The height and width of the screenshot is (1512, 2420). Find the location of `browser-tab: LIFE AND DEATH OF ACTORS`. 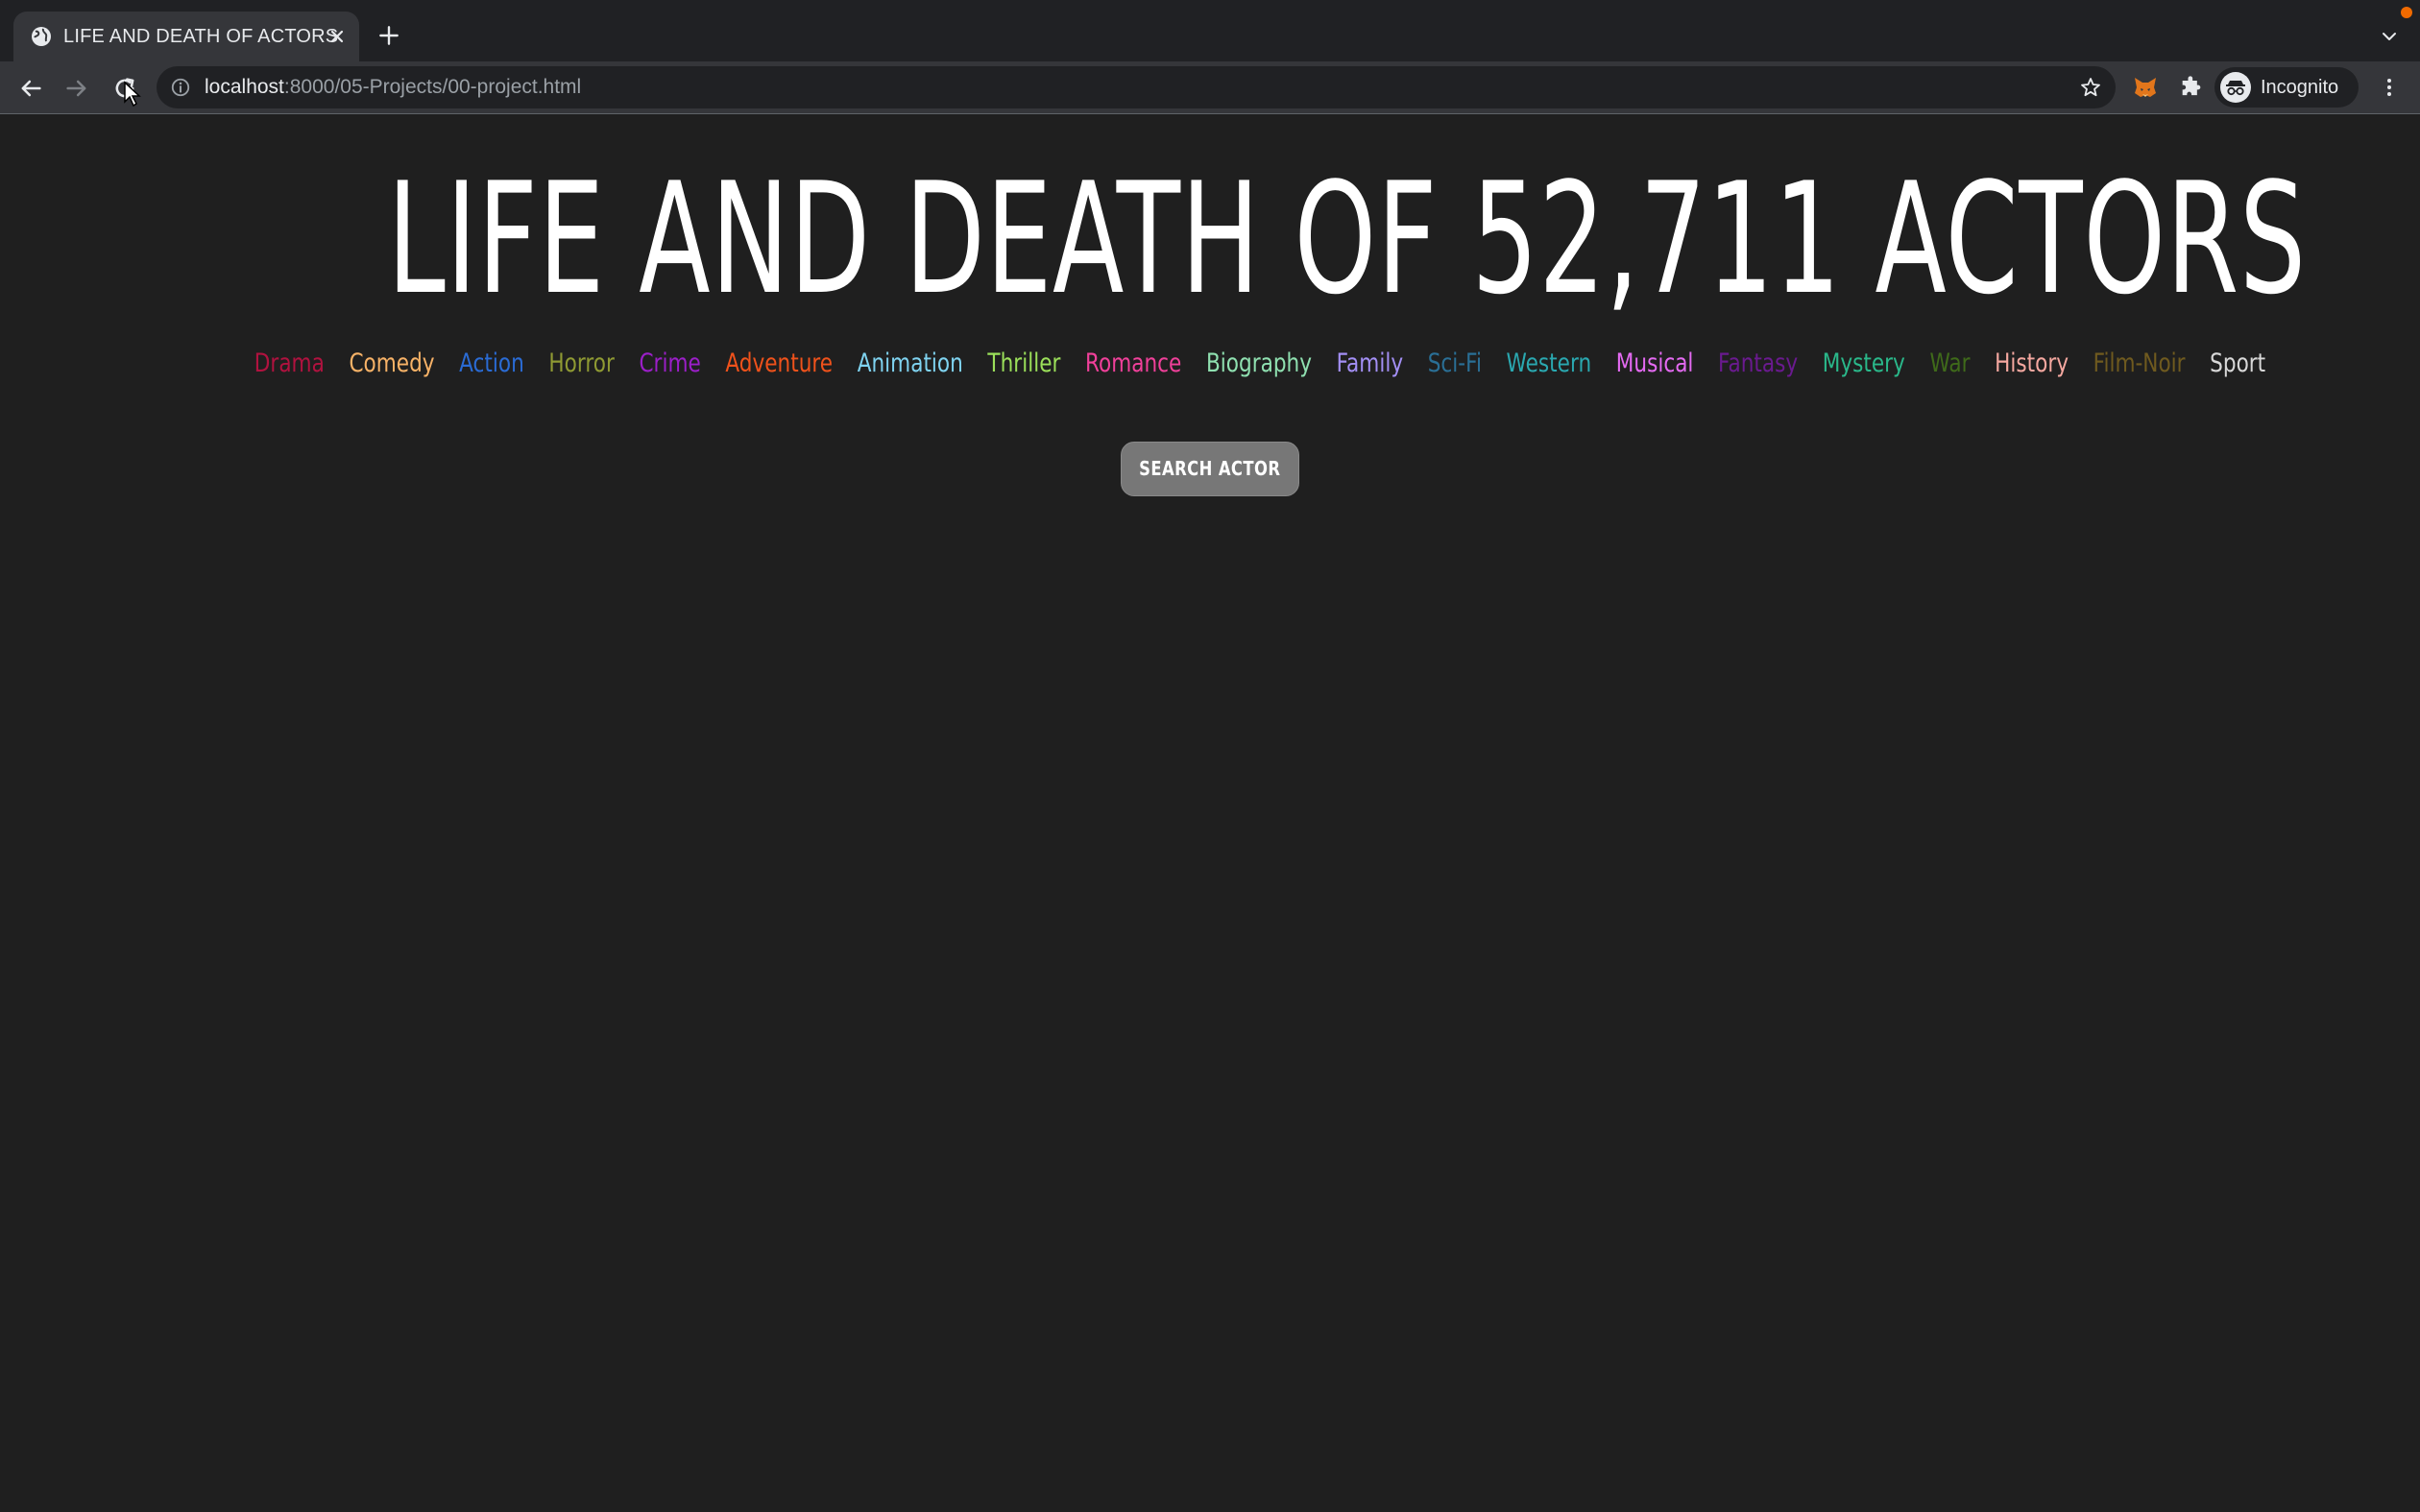

browser-tab: LIFE AND DEATH OF ACTORS is located at coordinates (186, 36).